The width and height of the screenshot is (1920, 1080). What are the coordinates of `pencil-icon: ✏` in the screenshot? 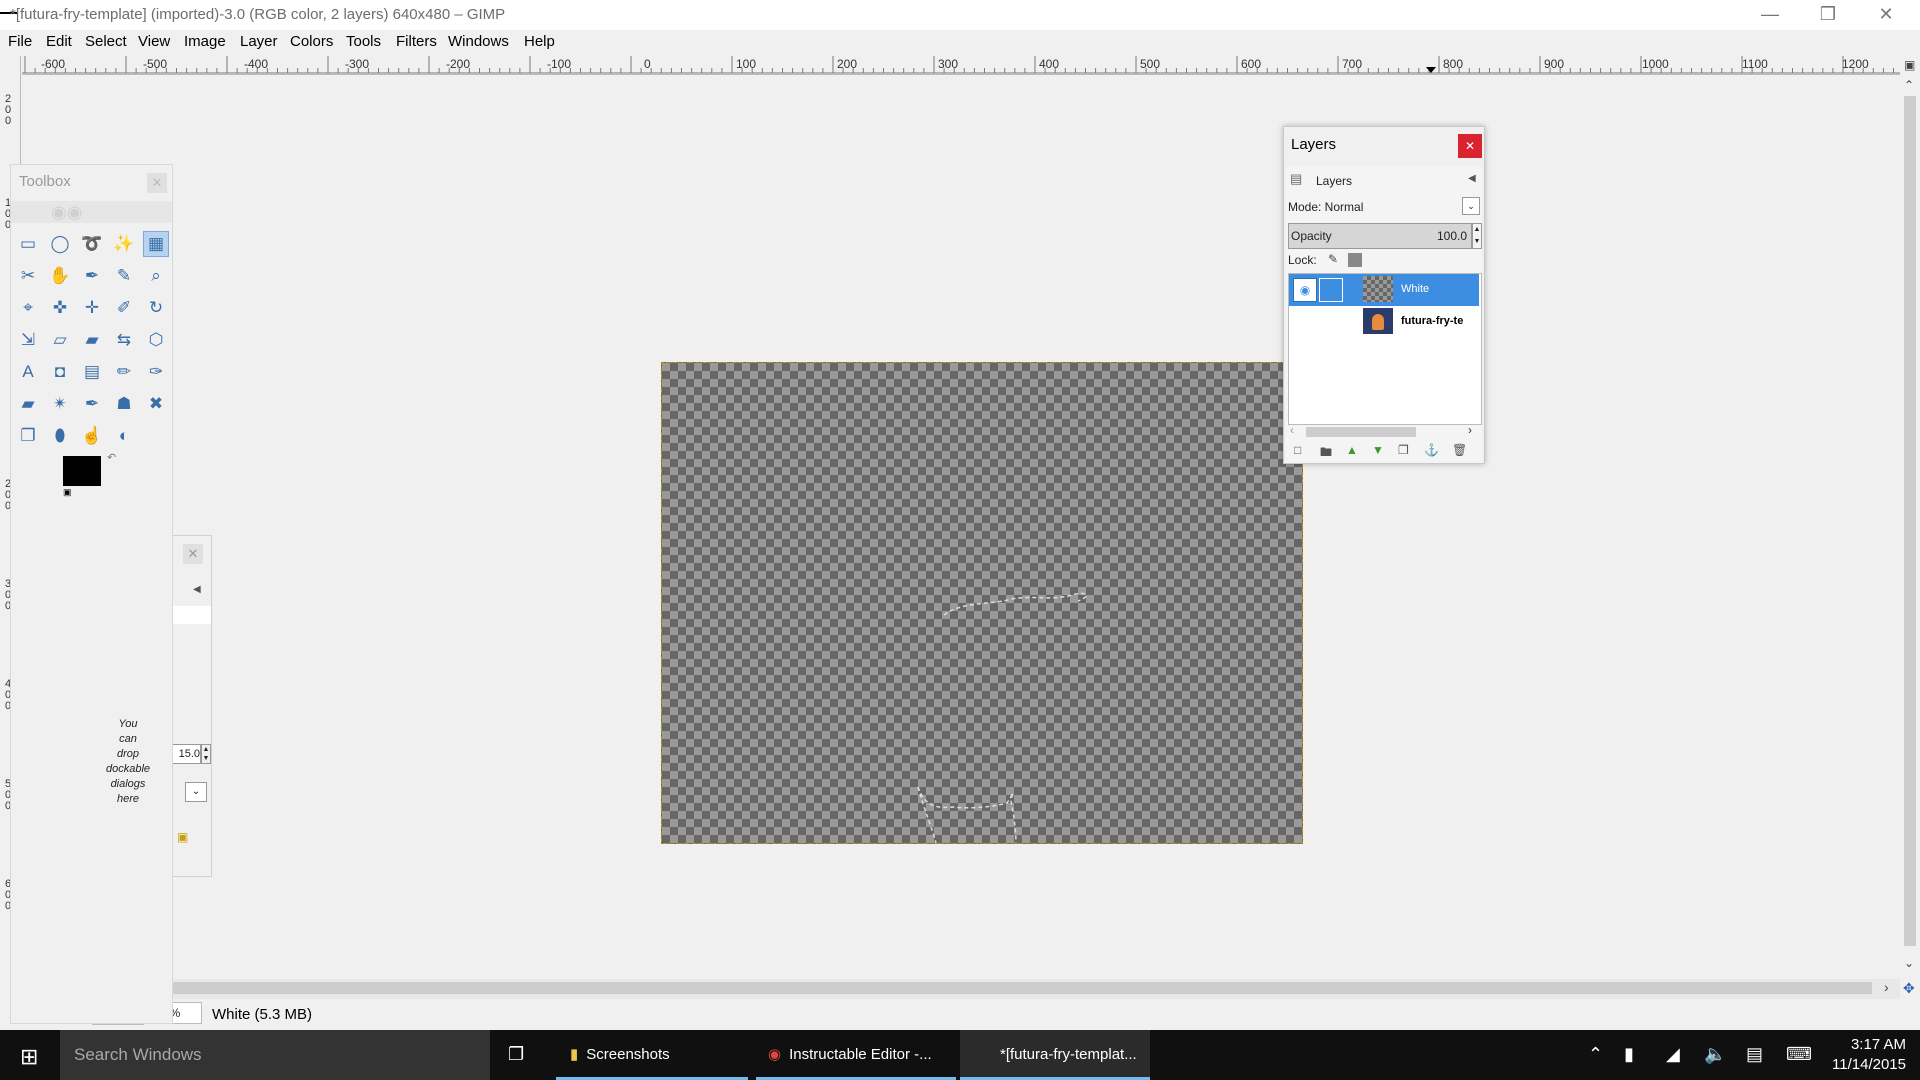 It's located at (124, 372).